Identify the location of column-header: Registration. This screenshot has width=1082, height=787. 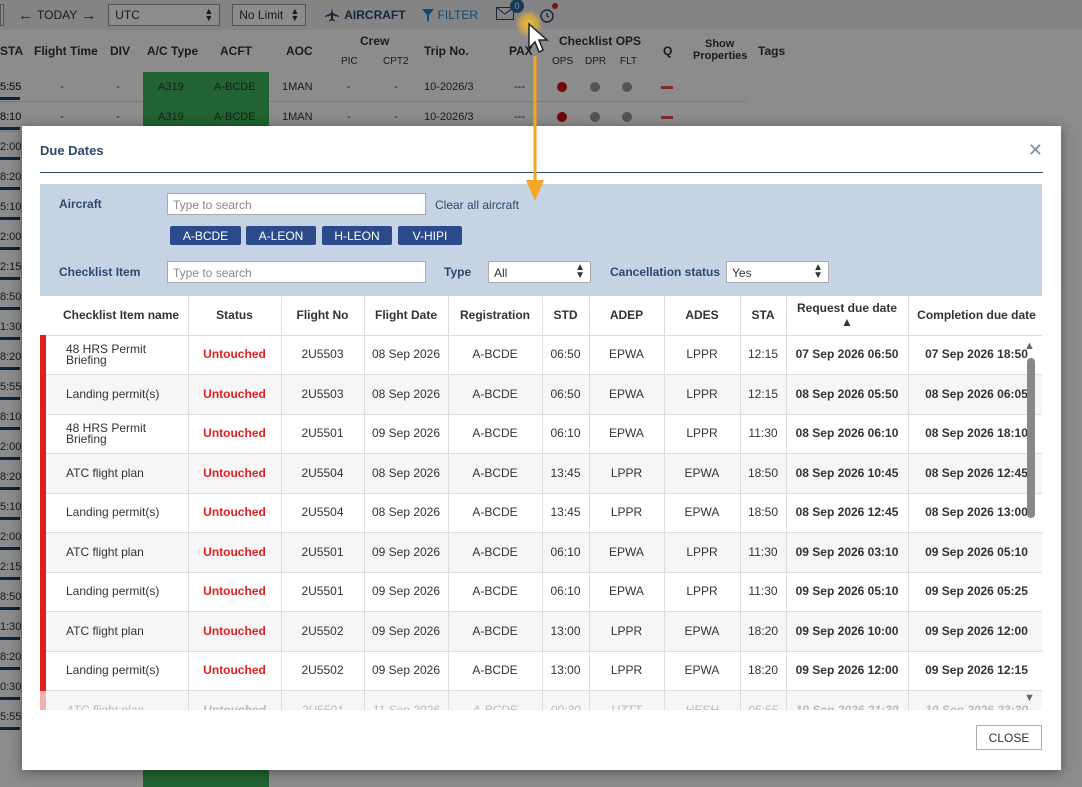
(495, 316).